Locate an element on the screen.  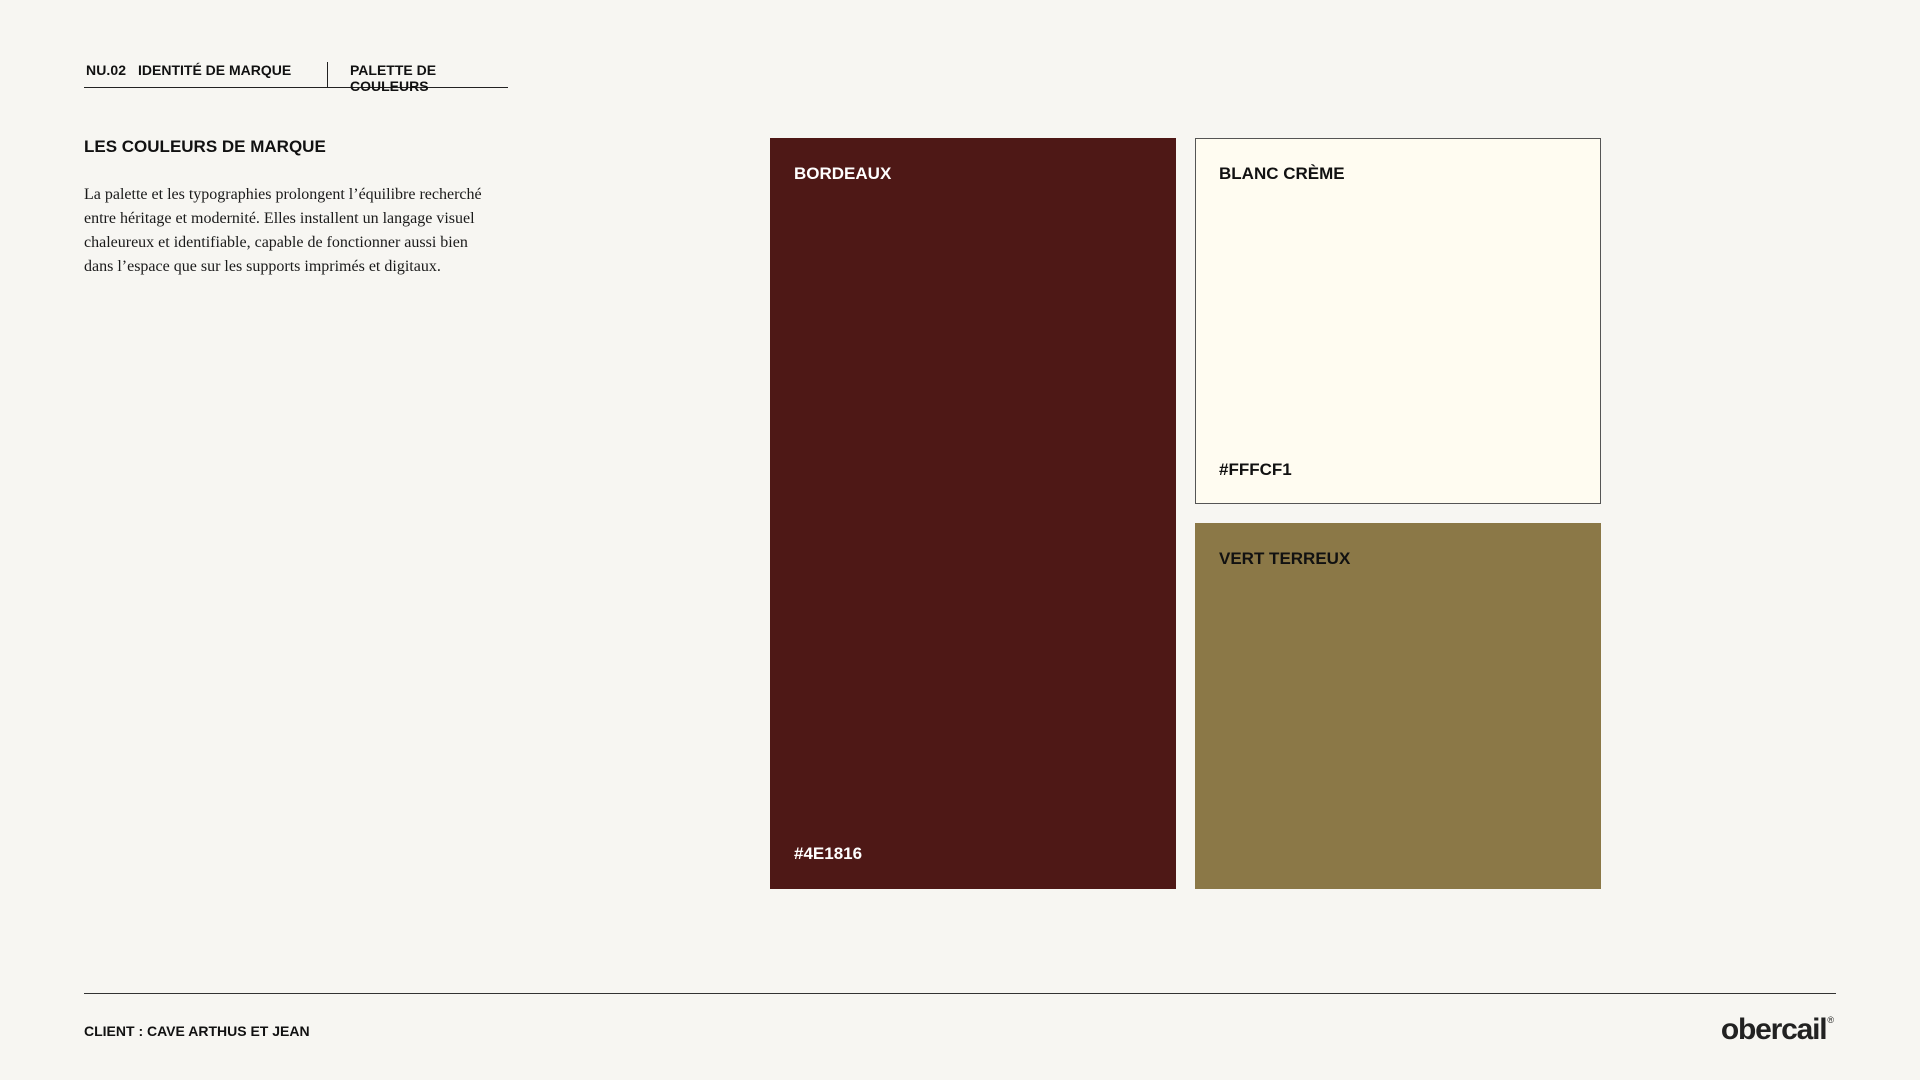
intro-title: LES COULEURS DE MARQUE is located at coordinates (205, 146).